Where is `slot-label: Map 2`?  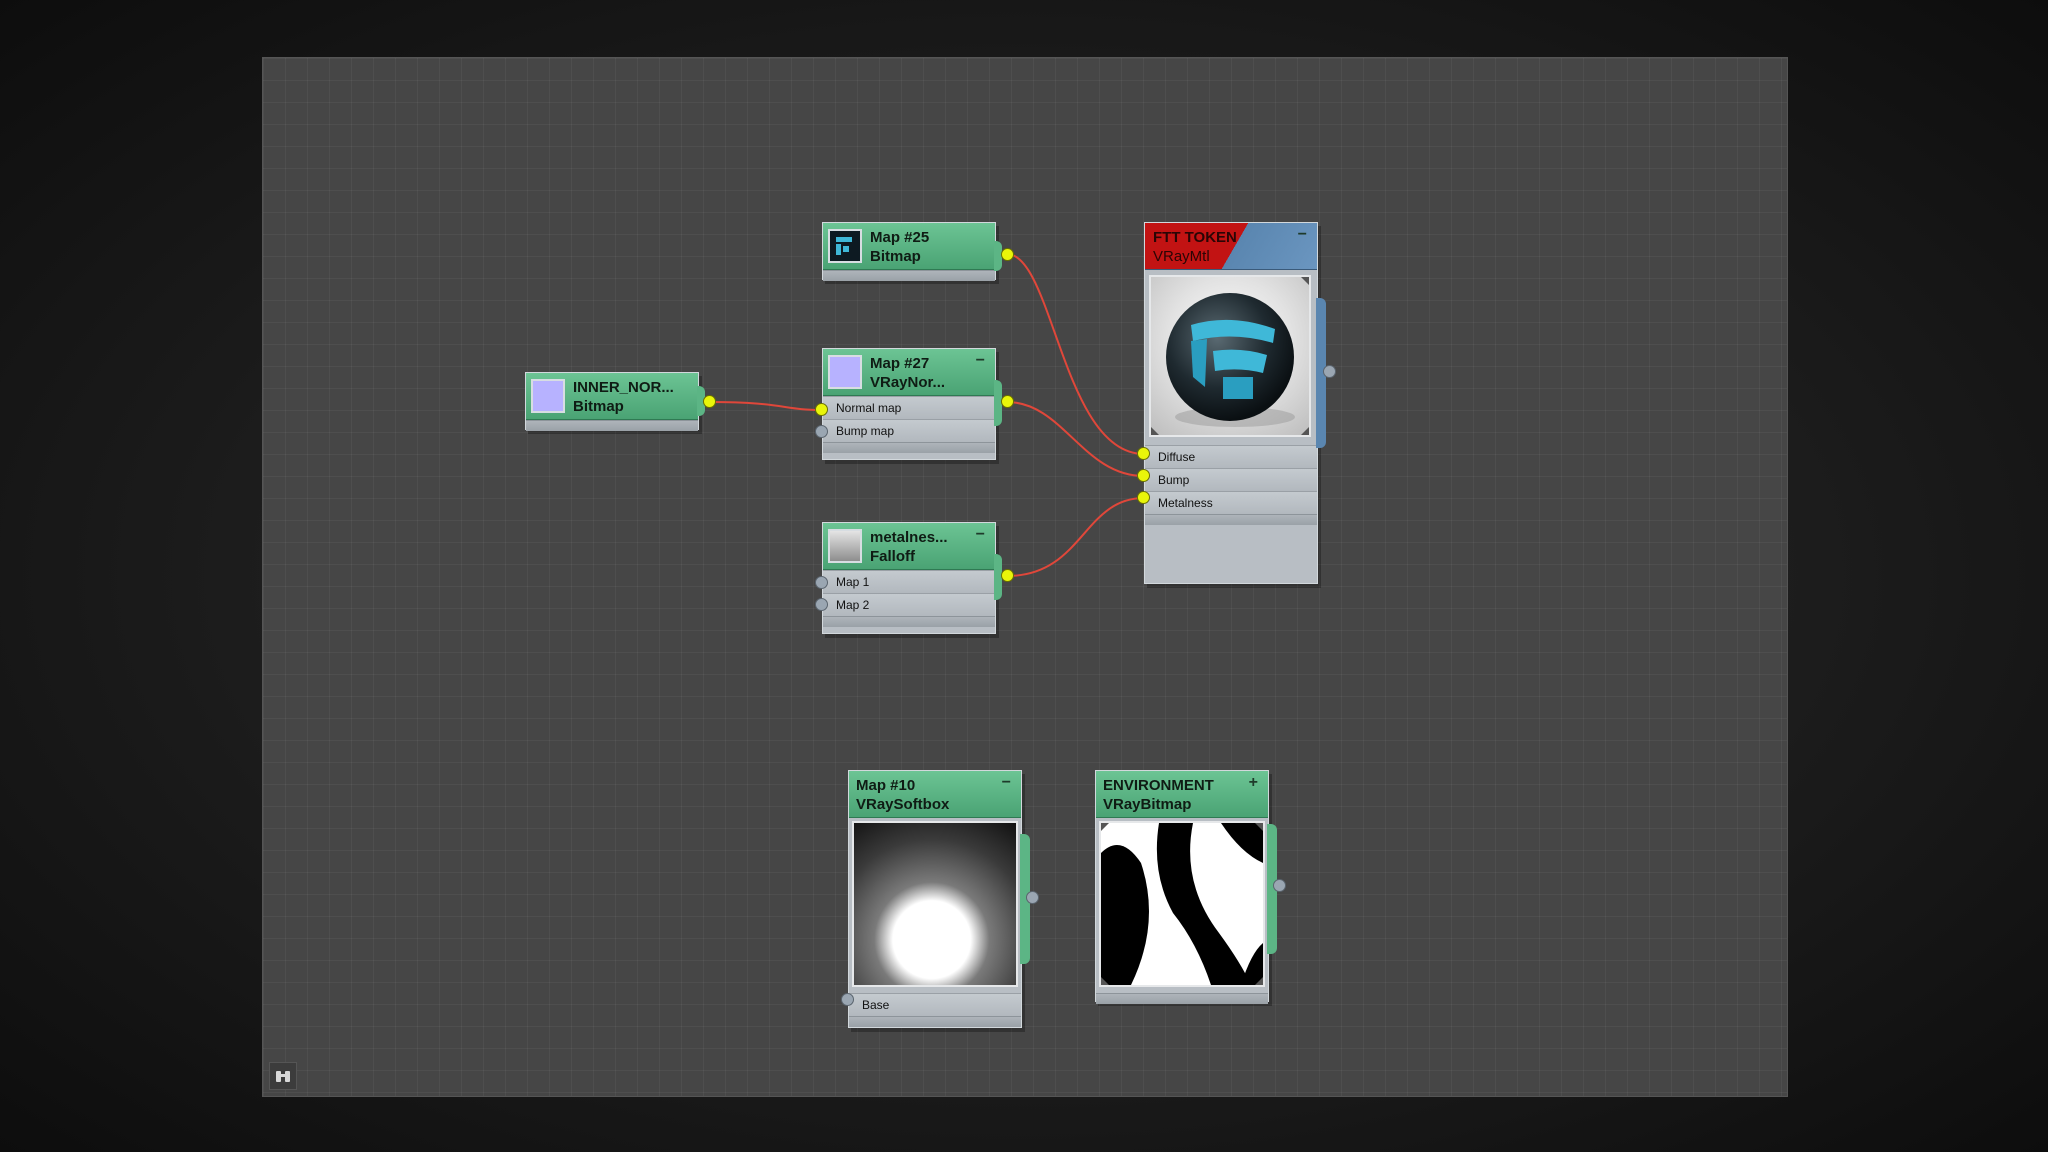
slot-label: Map 2 is located at coordinates (853, 605).